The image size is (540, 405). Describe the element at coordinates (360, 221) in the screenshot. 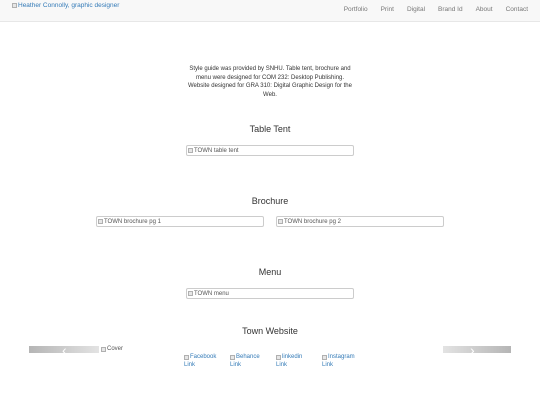

I see `brochure-image-2: TOWN brochure pg 2` at that location.